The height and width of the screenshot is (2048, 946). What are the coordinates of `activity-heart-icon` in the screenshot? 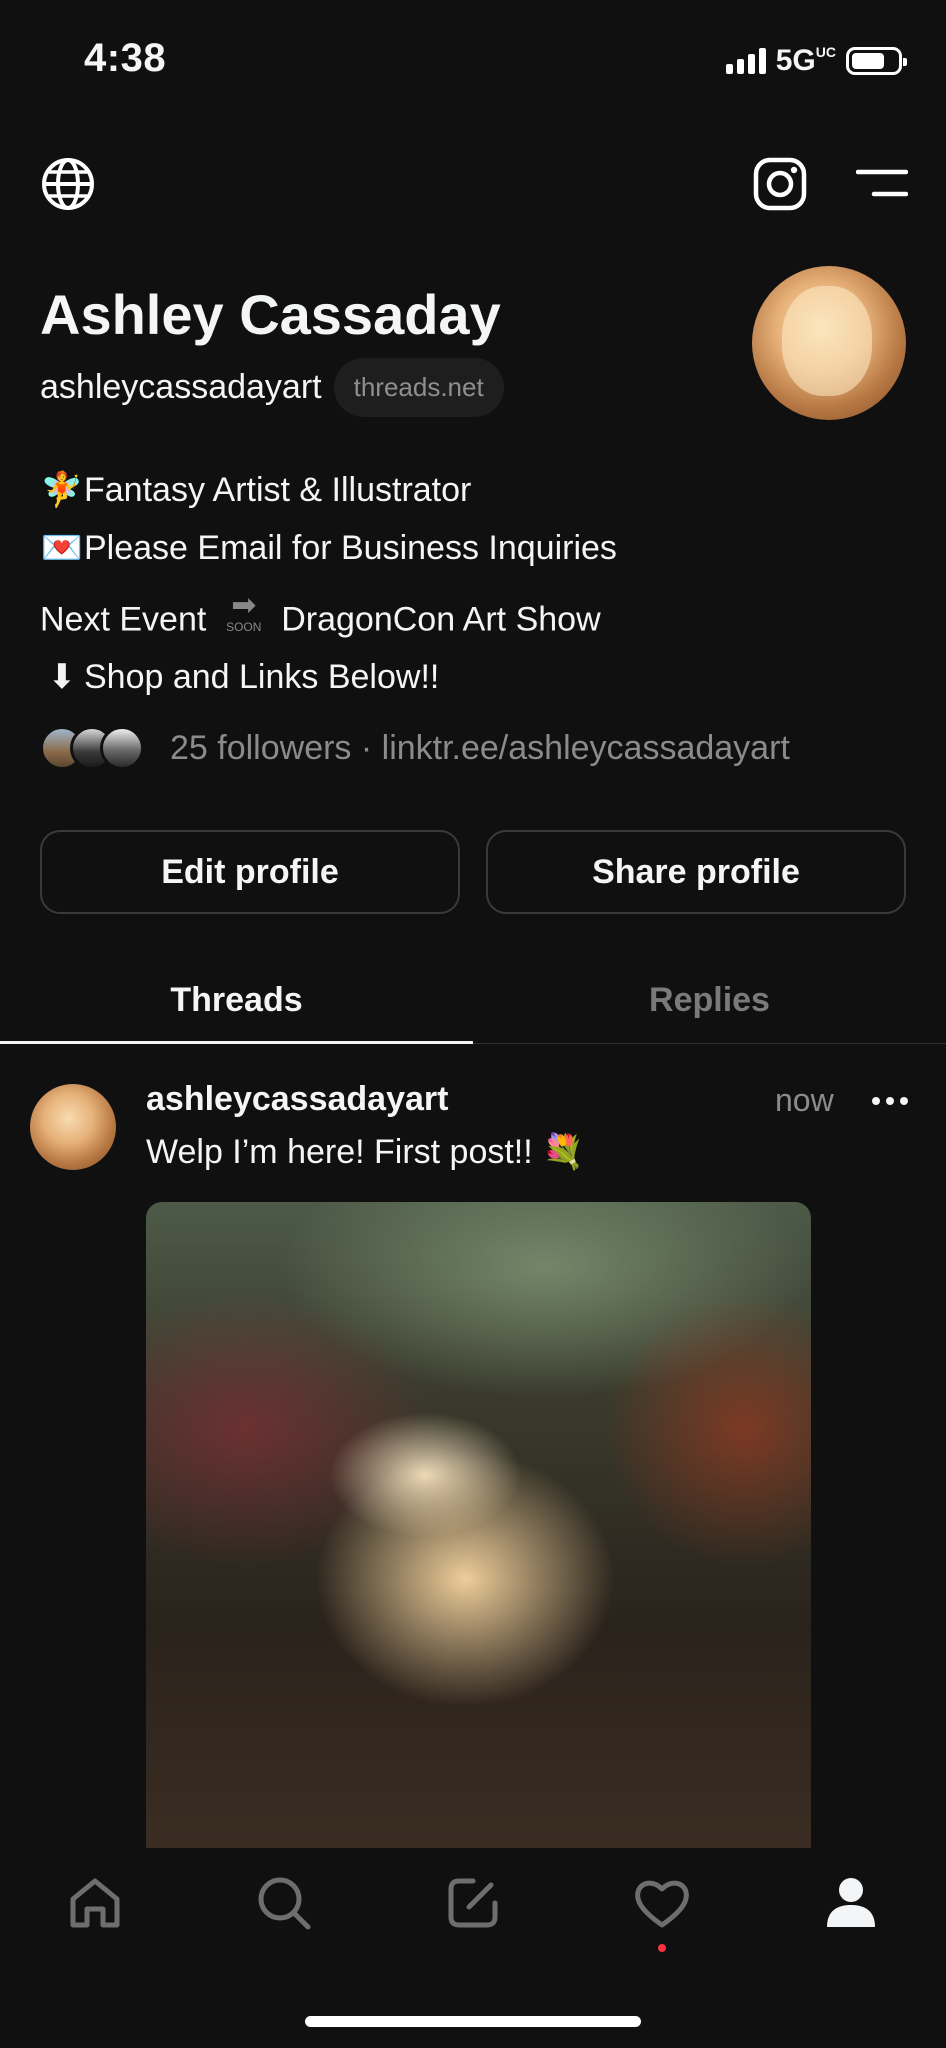 It's located at (662, 1904).